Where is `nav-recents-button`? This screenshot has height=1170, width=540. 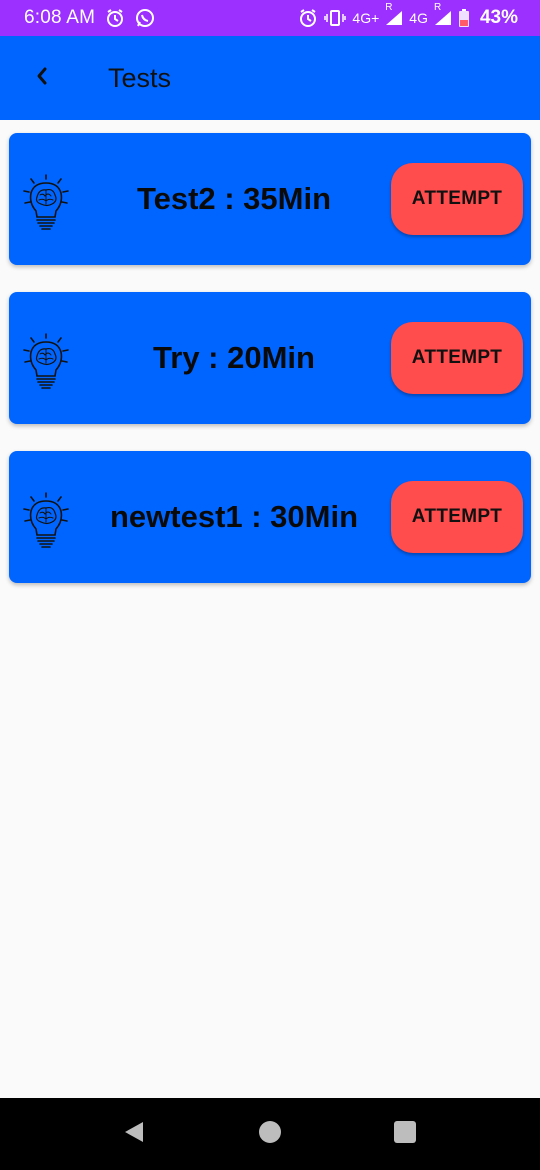 nav-recents-button is located at coordinates (405, 1134).